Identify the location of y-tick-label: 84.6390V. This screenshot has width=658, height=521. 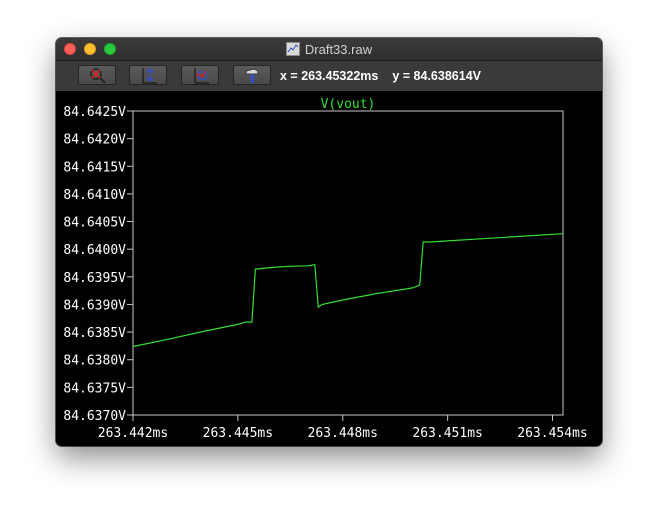
(94, 305).